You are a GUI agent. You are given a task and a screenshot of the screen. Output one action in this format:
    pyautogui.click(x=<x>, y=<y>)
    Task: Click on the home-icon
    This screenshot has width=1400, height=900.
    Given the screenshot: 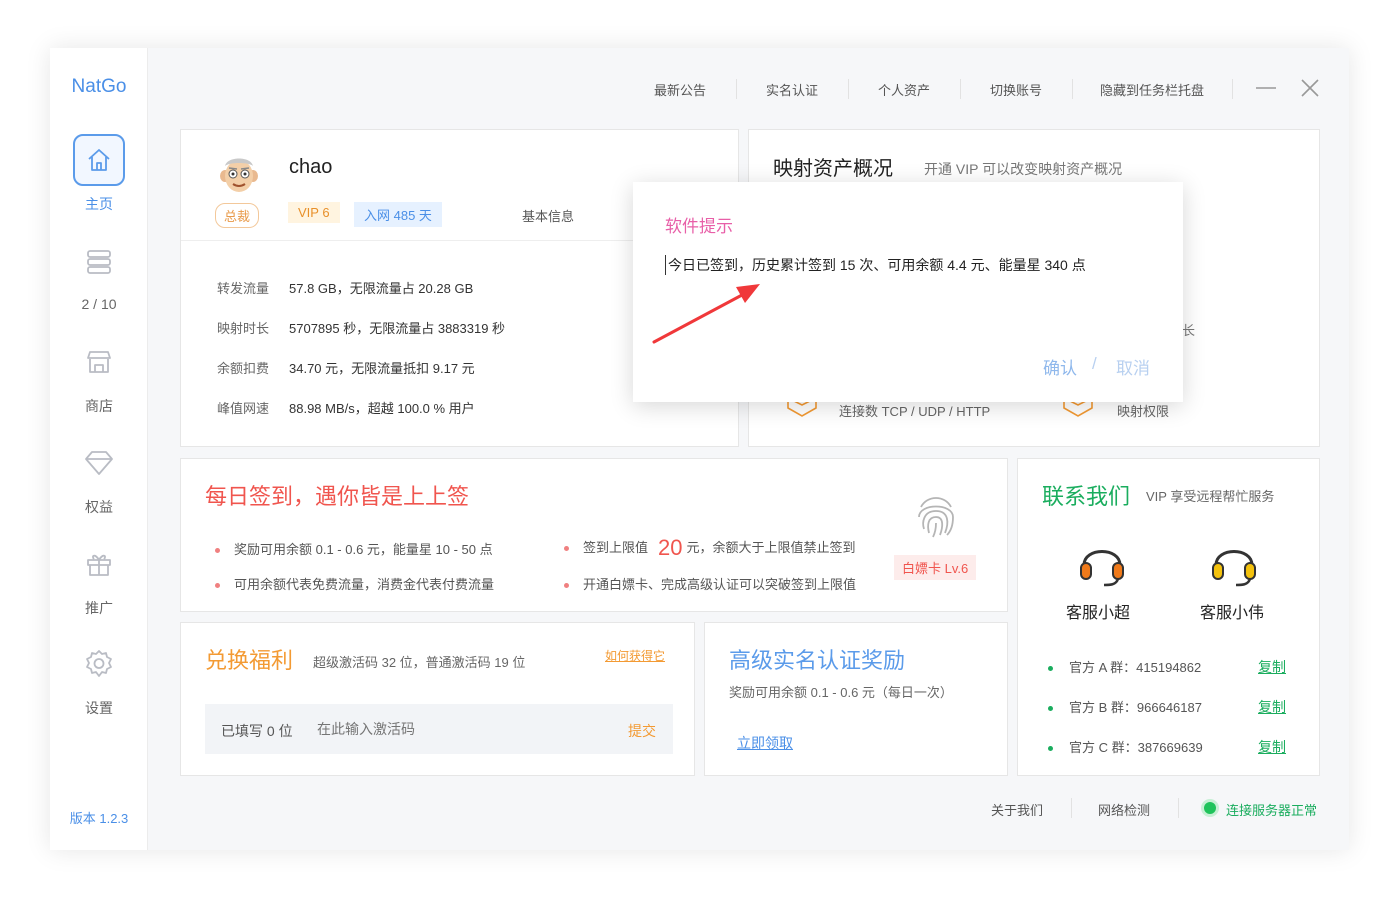 What is the action you would take?
    pyautogui.click(x=99, y=160)
    